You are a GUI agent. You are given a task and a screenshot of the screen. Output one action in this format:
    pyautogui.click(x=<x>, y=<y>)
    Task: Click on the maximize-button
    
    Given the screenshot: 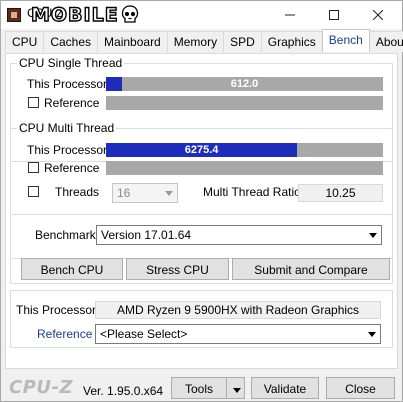 What is the action you would take?
    pyautogui.click(x=334, y=15)
    